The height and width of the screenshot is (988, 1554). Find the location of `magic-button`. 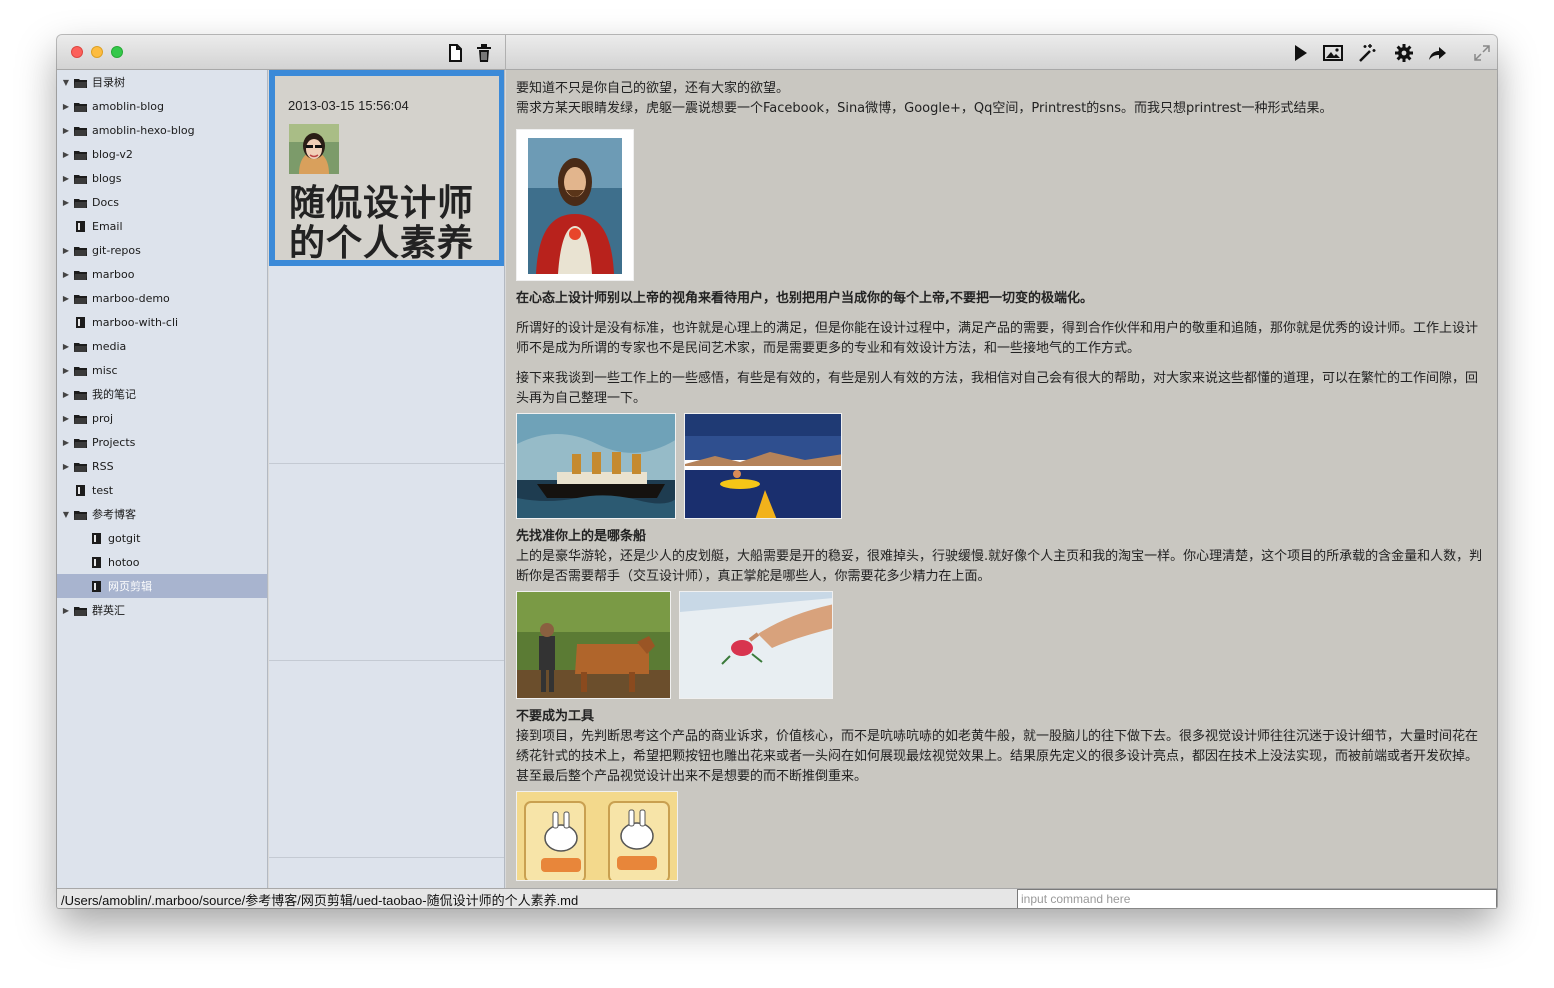

magic-button is located at coordinates (1366, 53).